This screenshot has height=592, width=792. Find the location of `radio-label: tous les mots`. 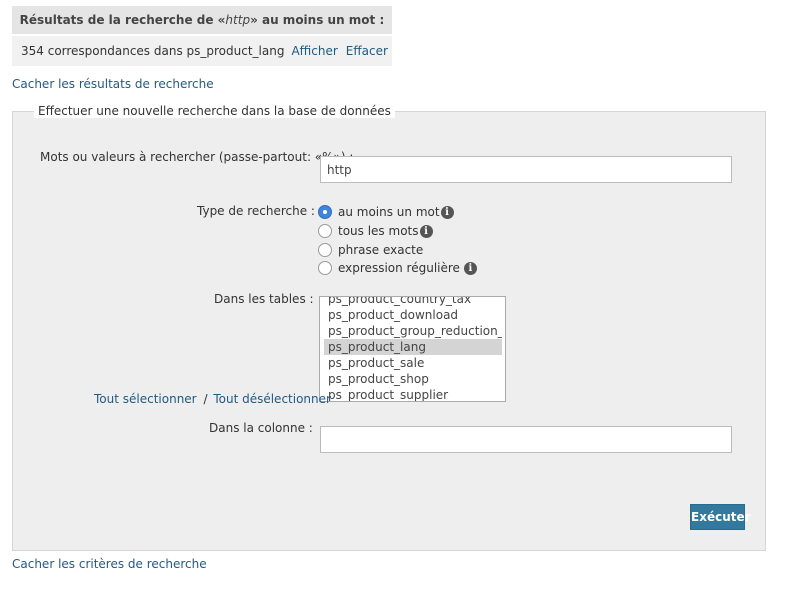

radio-label: tous les mots is located at coordinates (378, 231).